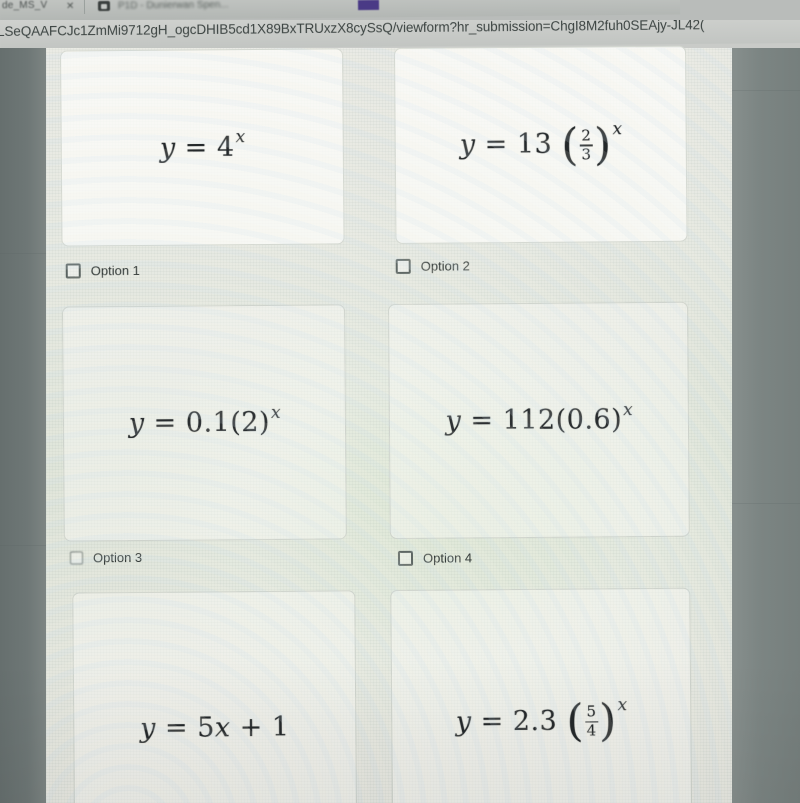 Image resolution: width=800 pixels, height=803 pixels. What do you see at coordinates (70, 6) in the screenshot?
I see `close-icon: ✕` at bounding box center [70, 6].